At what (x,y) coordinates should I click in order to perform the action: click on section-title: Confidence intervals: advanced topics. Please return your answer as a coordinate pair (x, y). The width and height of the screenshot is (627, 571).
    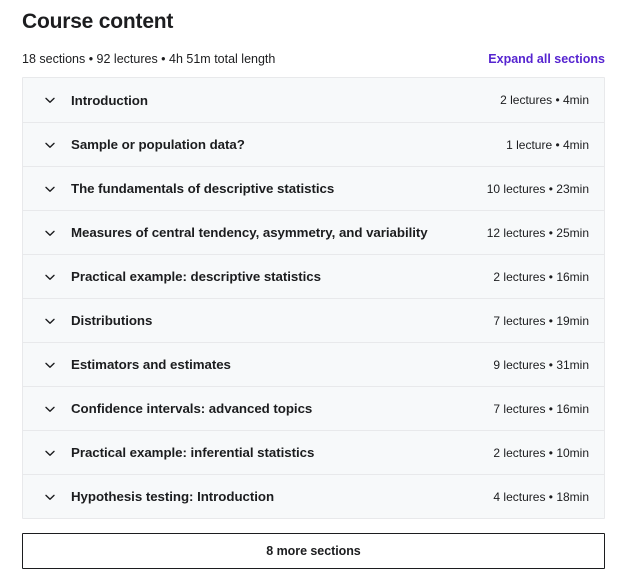
    Looking at the image, I should click on (192, 408).